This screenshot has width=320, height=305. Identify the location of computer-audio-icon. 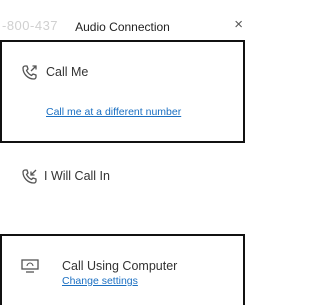
(30, 266).